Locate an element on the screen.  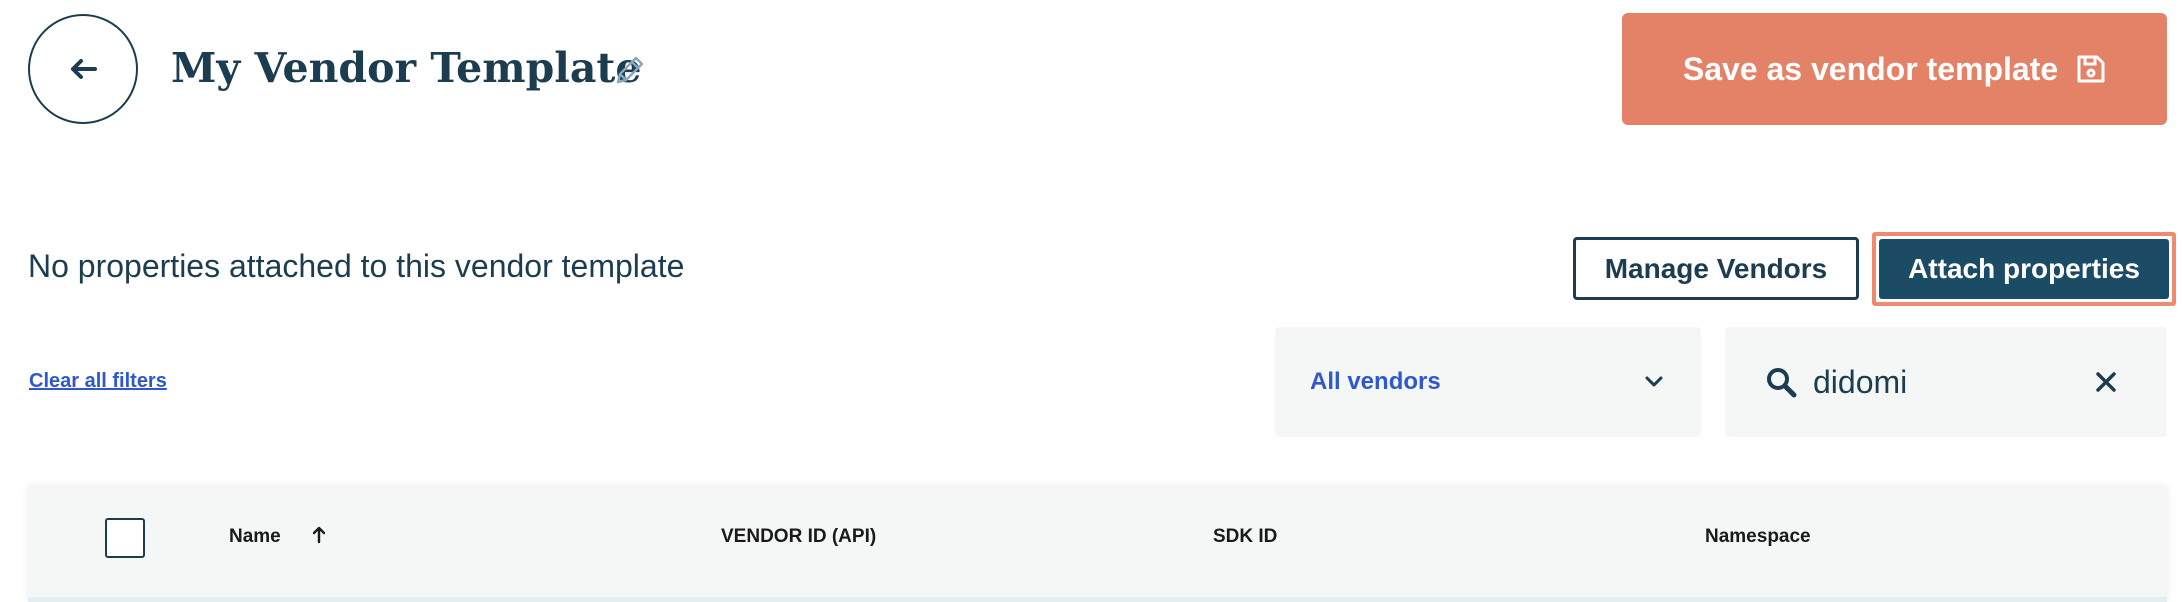
attach-properties-button: Attach properties is located at coordinates (2024, 269).